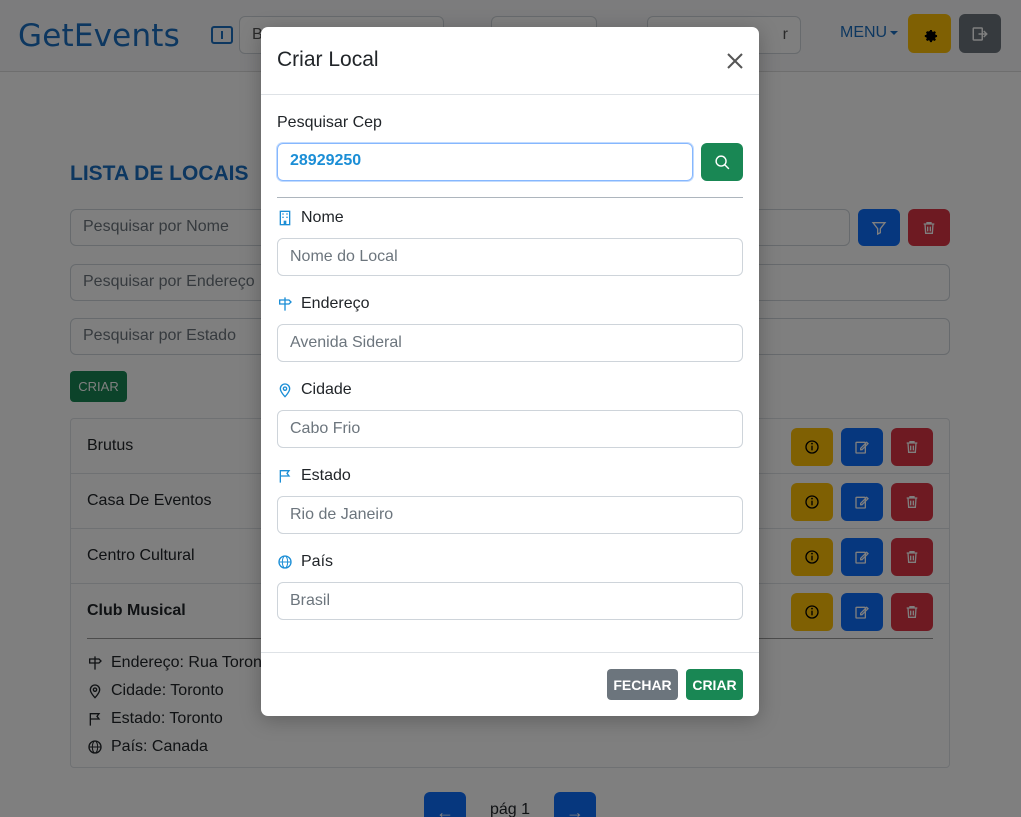 This screenshot has height=817, width=1021. I want to click on pais-input: Brasil, so click(510, 601).